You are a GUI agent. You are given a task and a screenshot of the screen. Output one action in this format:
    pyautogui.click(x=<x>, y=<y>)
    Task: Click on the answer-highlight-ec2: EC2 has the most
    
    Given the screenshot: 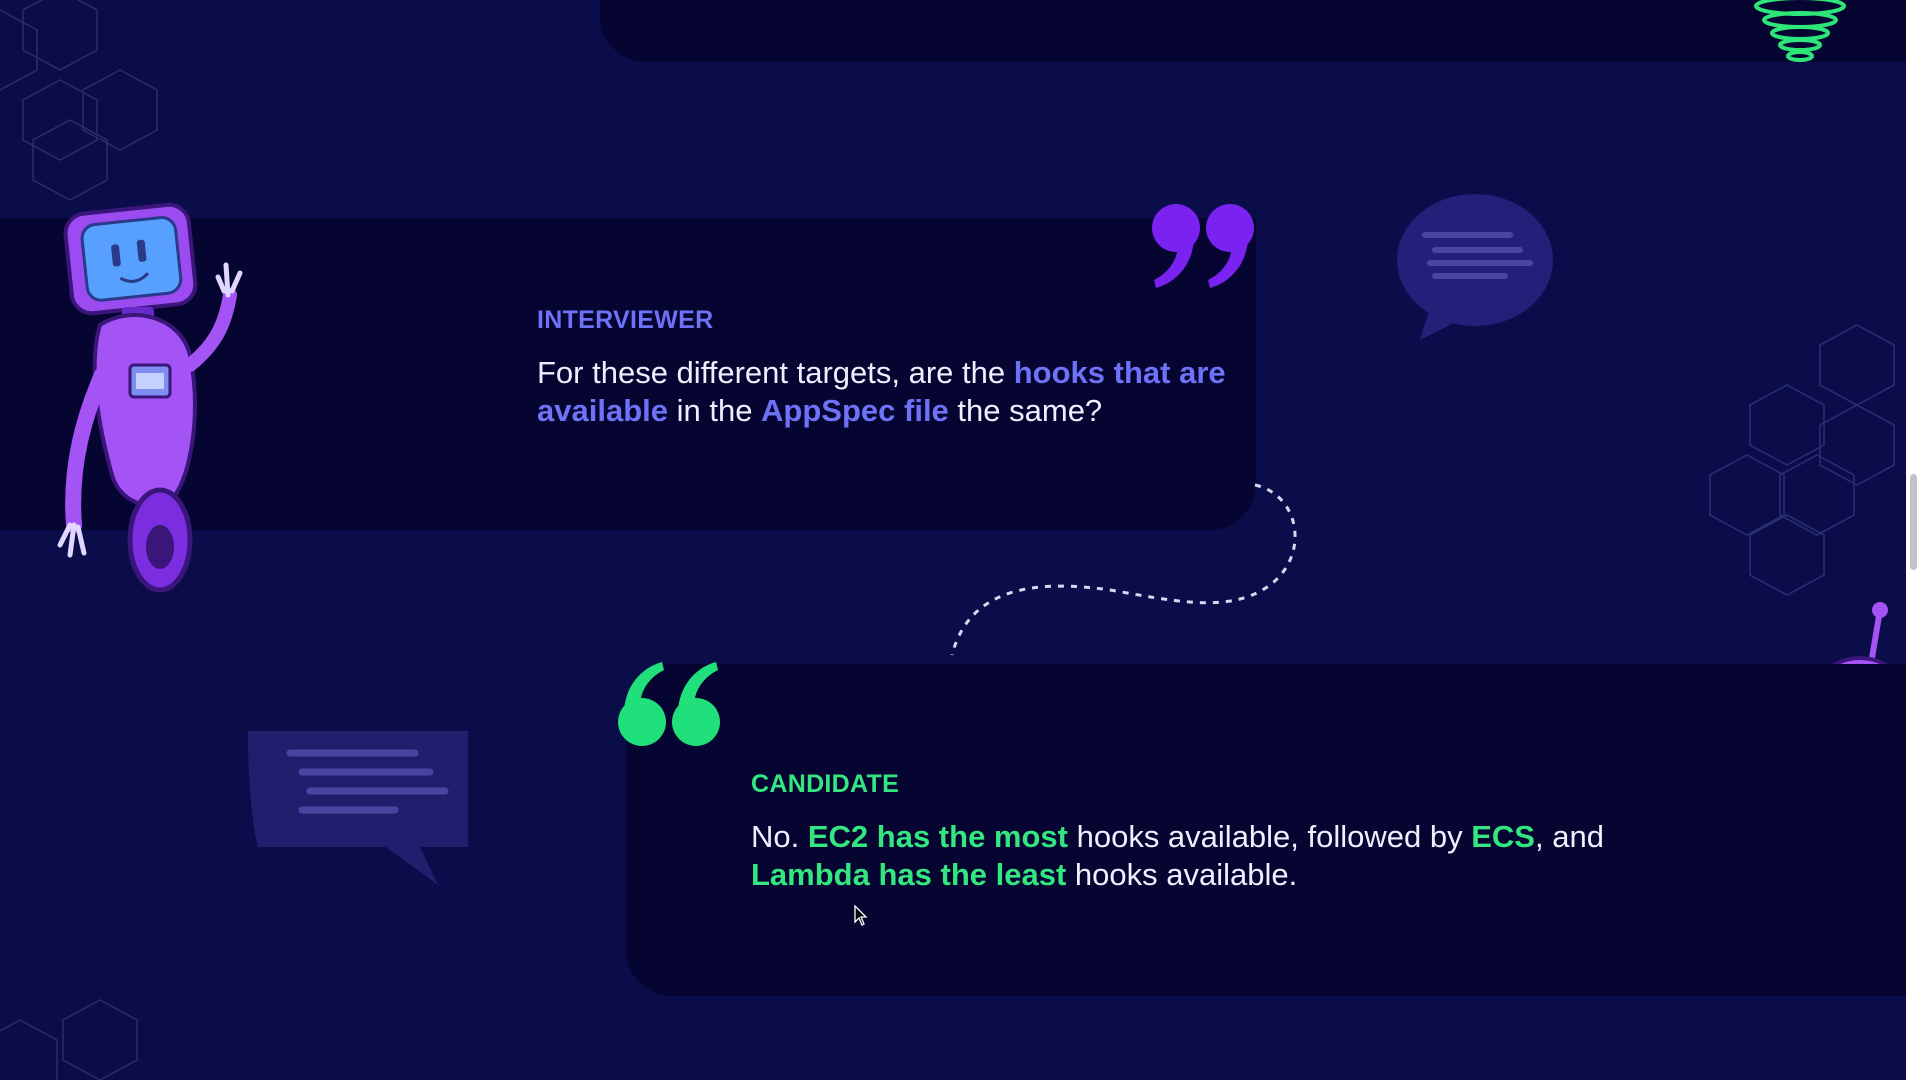 What is the action you would take?
    pyautogui.click(x=937, y=836)
    